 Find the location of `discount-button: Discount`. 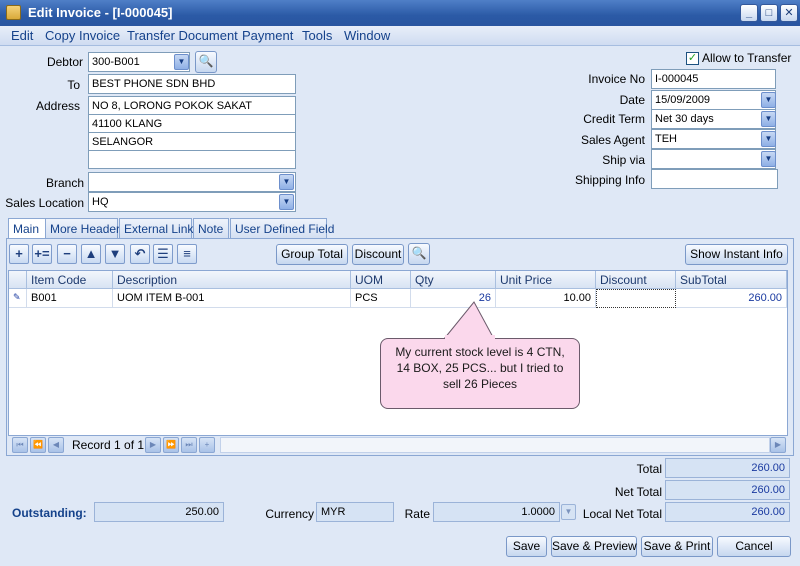

discount-button: Discount is located at coordinates (378, 254).